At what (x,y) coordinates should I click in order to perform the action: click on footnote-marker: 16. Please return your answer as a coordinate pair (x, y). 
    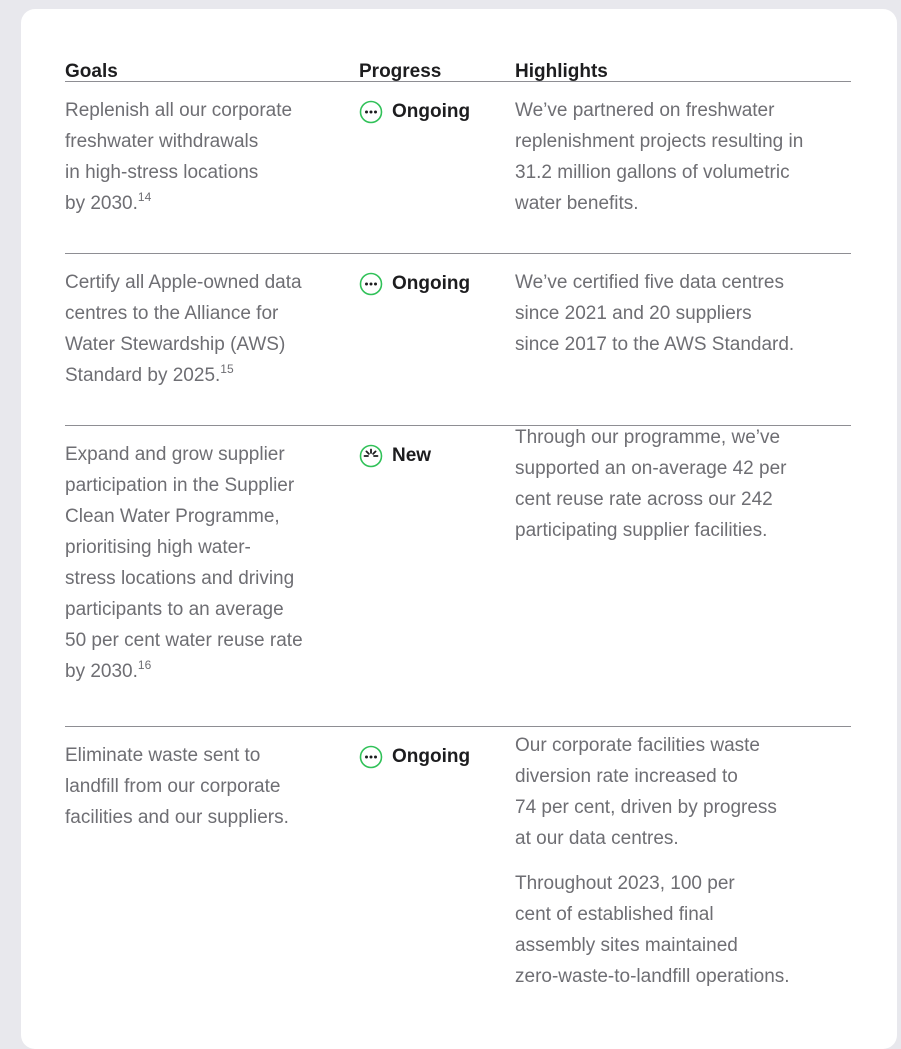
    Looking at the image, I should click on (144, 665).